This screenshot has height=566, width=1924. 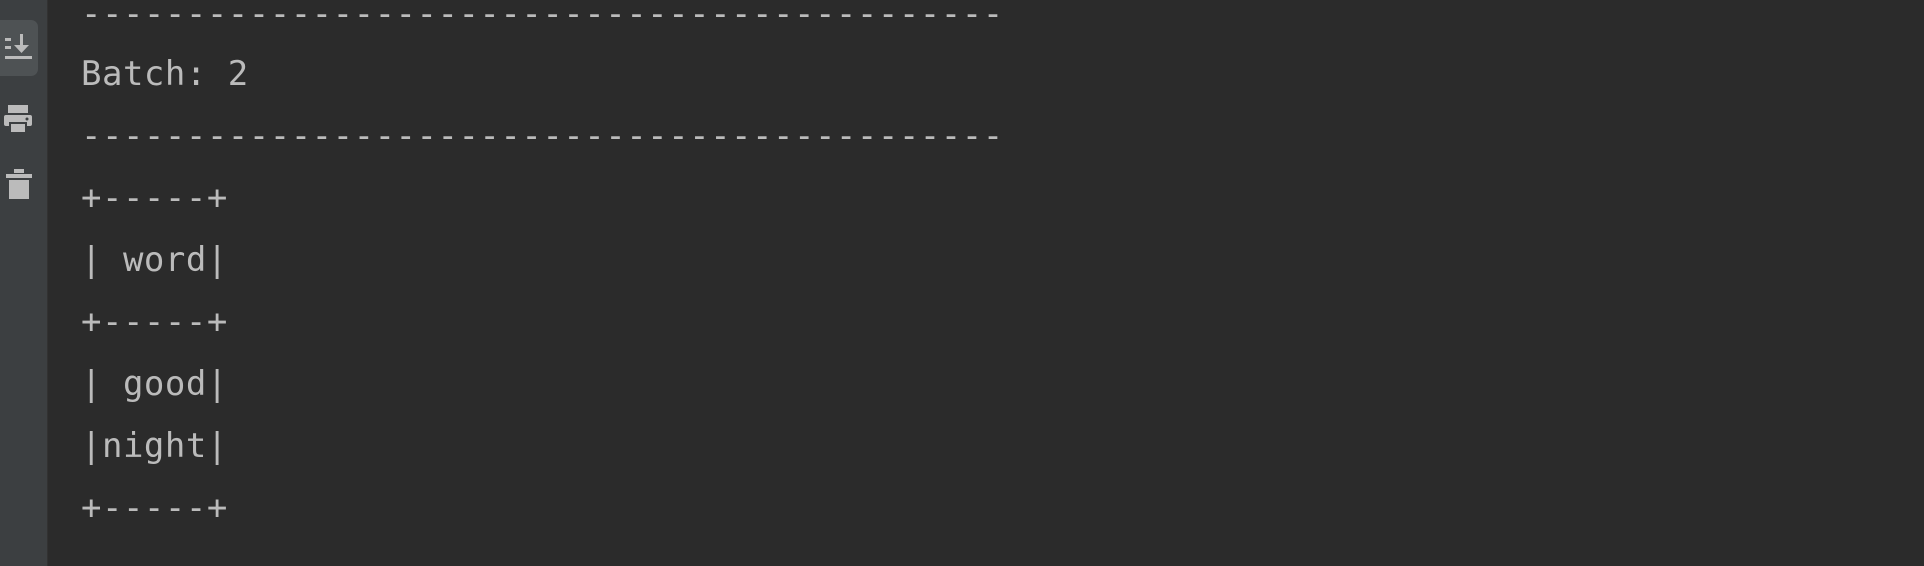 I want to click on scroll-to-end-button, so click(x=19, y=48).